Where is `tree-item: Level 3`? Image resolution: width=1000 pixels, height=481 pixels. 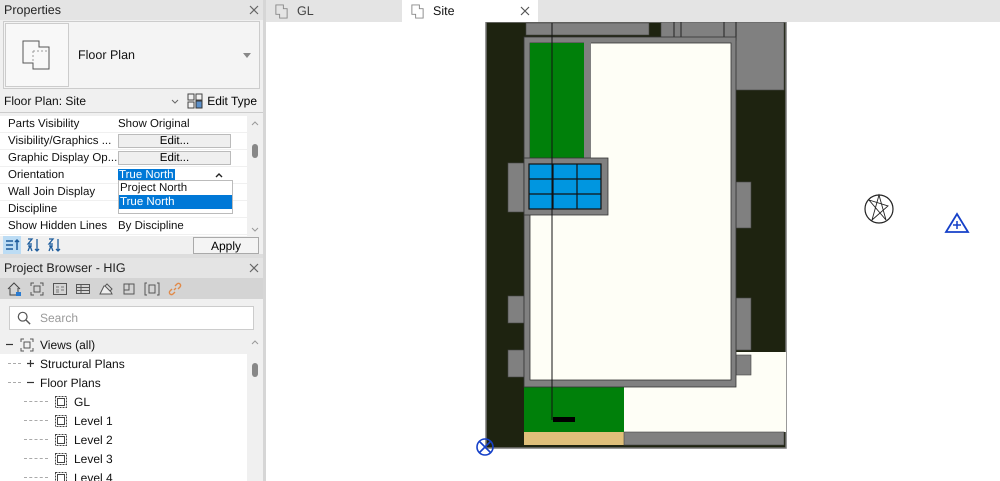
tree-item: Level 3 is located at coordinates (93, 459).